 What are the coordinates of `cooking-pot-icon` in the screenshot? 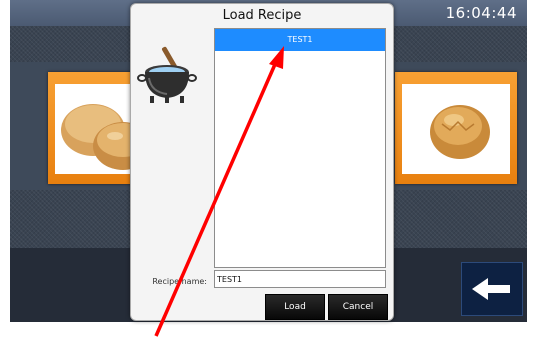 It's located at (170, 75).